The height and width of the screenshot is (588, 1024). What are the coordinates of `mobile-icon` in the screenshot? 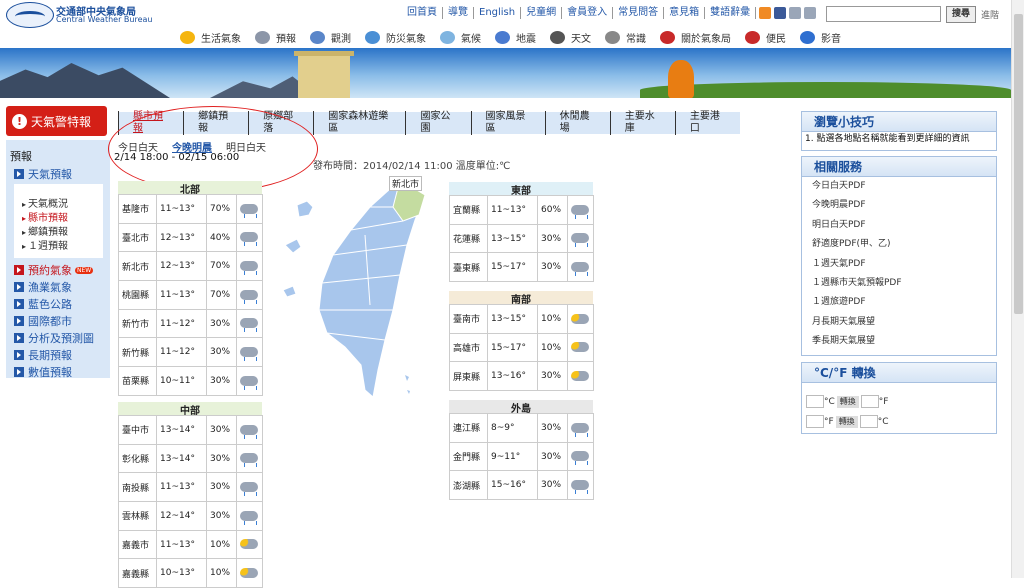 It's located at (795, 13).